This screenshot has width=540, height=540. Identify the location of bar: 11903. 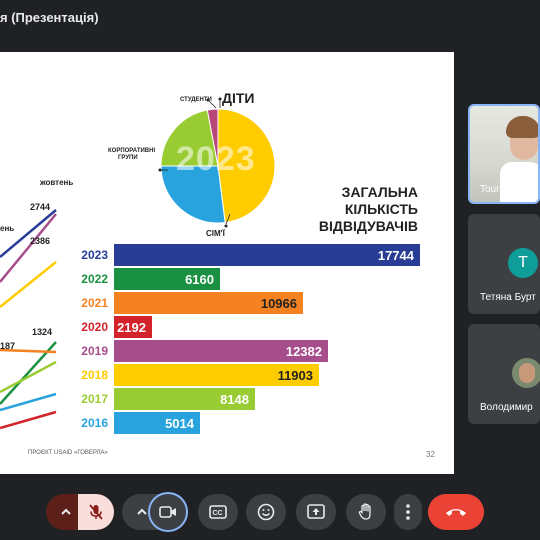
(216, 375).